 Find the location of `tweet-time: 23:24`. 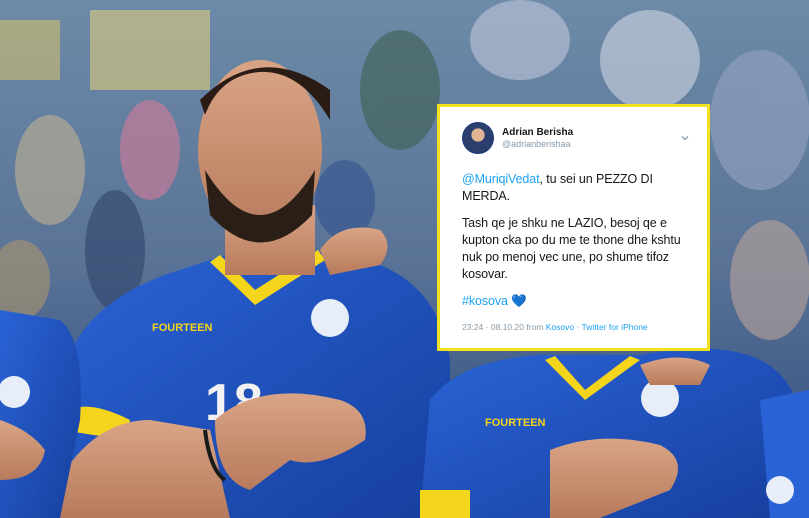

tweet-time: 23:24 is located at coordinates (473, 327).